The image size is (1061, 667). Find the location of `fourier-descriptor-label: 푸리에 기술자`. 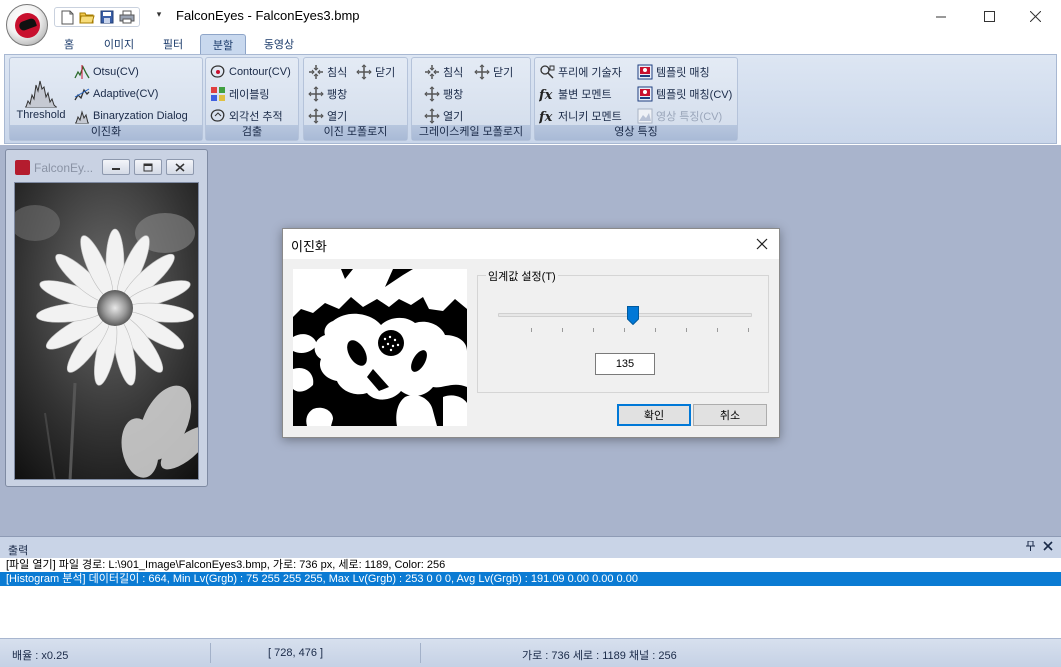

fourier-descriptor-label: 푸리에 기술자 is located at coordinates (590, 73).